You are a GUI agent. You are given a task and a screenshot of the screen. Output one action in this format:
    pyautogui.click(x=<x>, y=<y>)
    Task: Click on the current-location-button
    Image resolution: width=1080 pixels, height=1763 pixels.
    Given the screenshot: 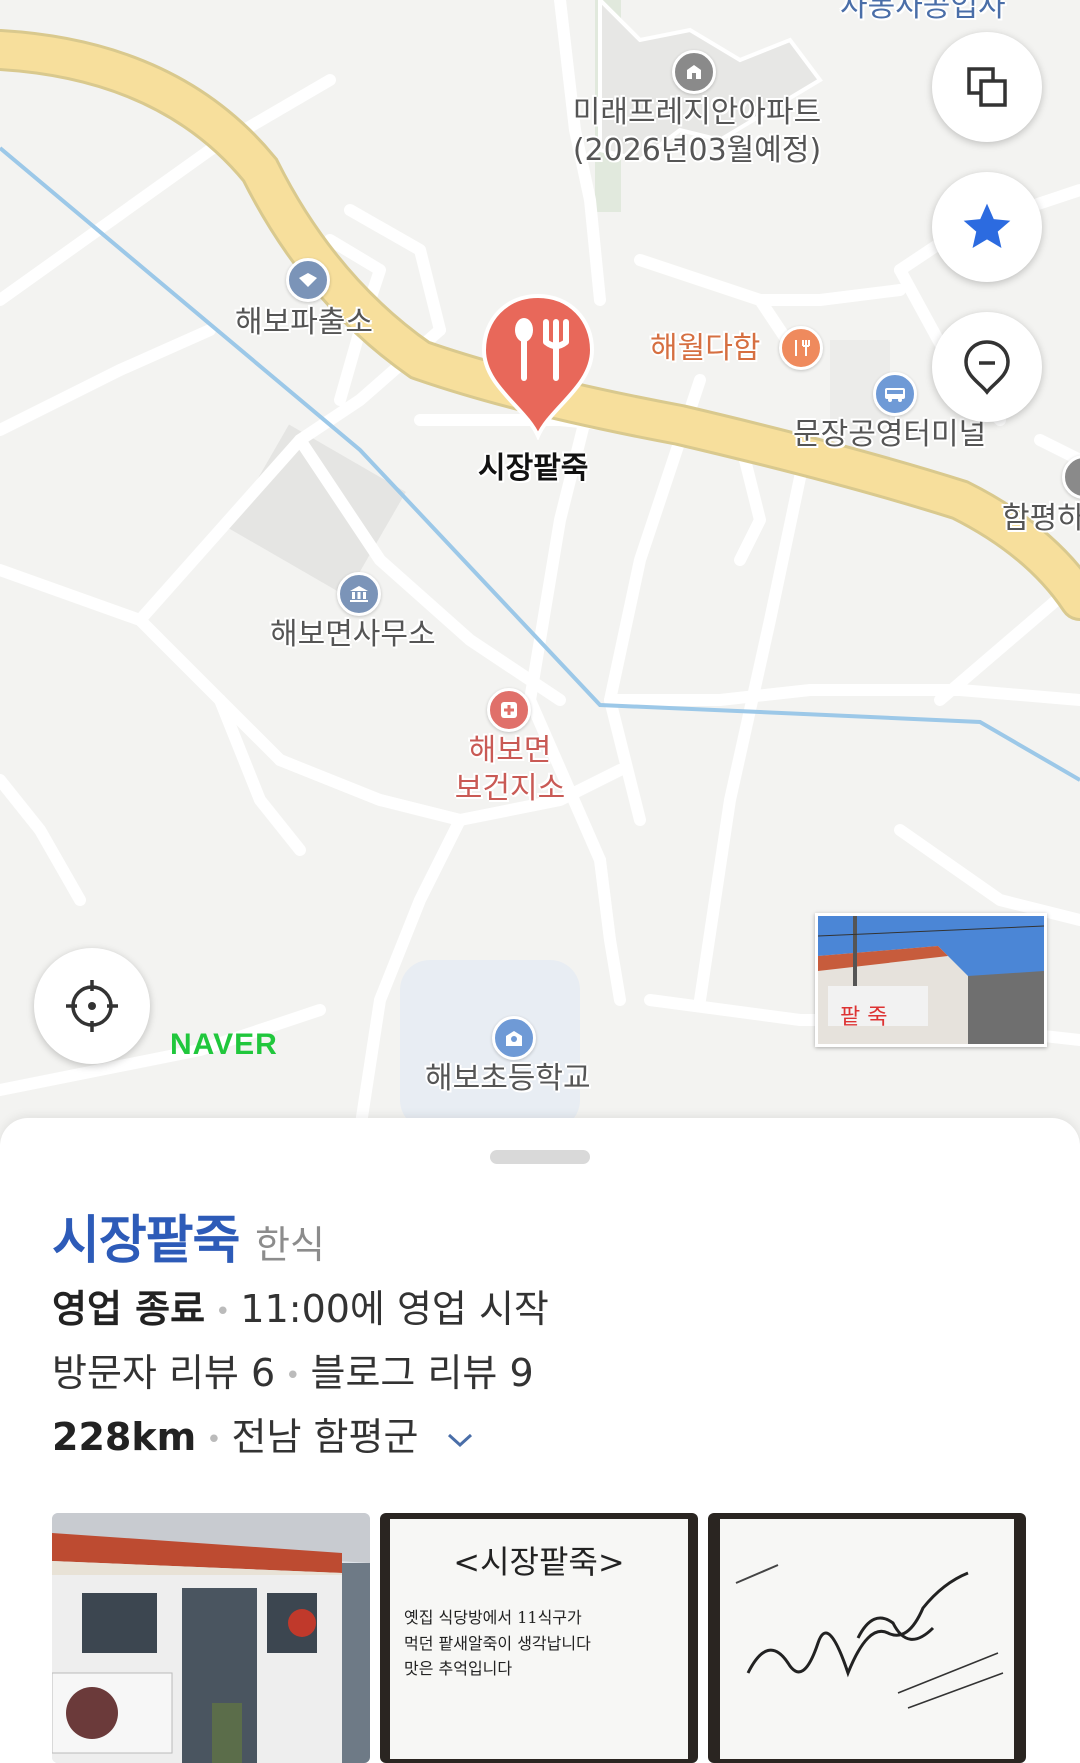 What is the action you would take?
    pyautogui.click(x=92, y=1006)
    